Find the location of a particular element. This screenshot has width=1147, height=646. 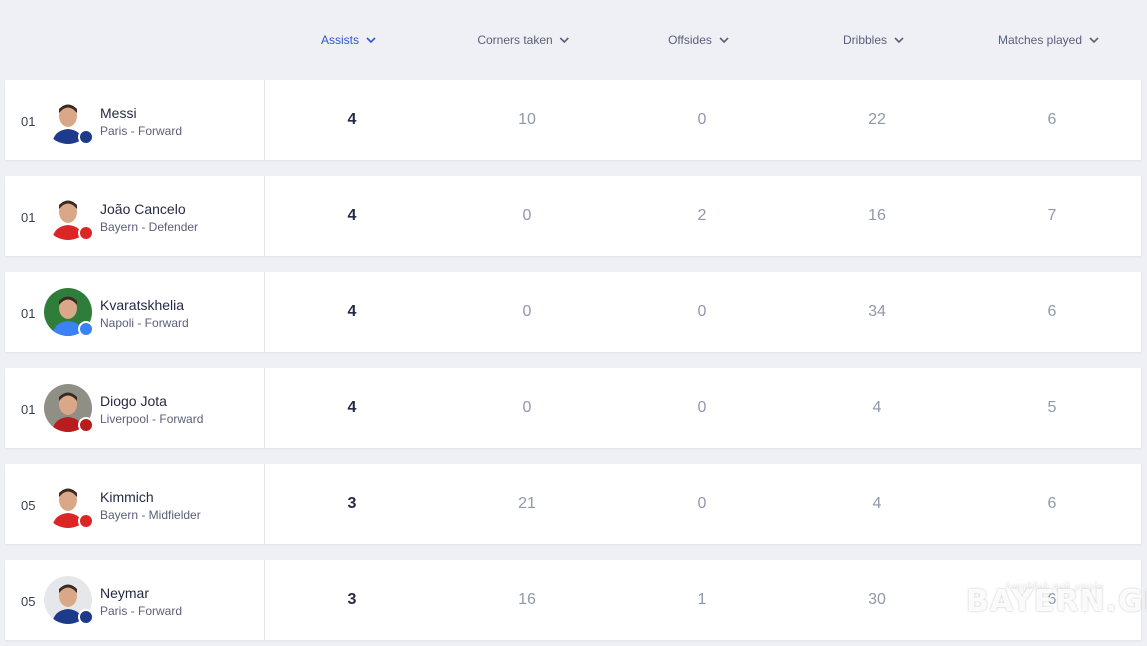

column-header-corners-taken: Corners taken is located at coordinates (523, 40).